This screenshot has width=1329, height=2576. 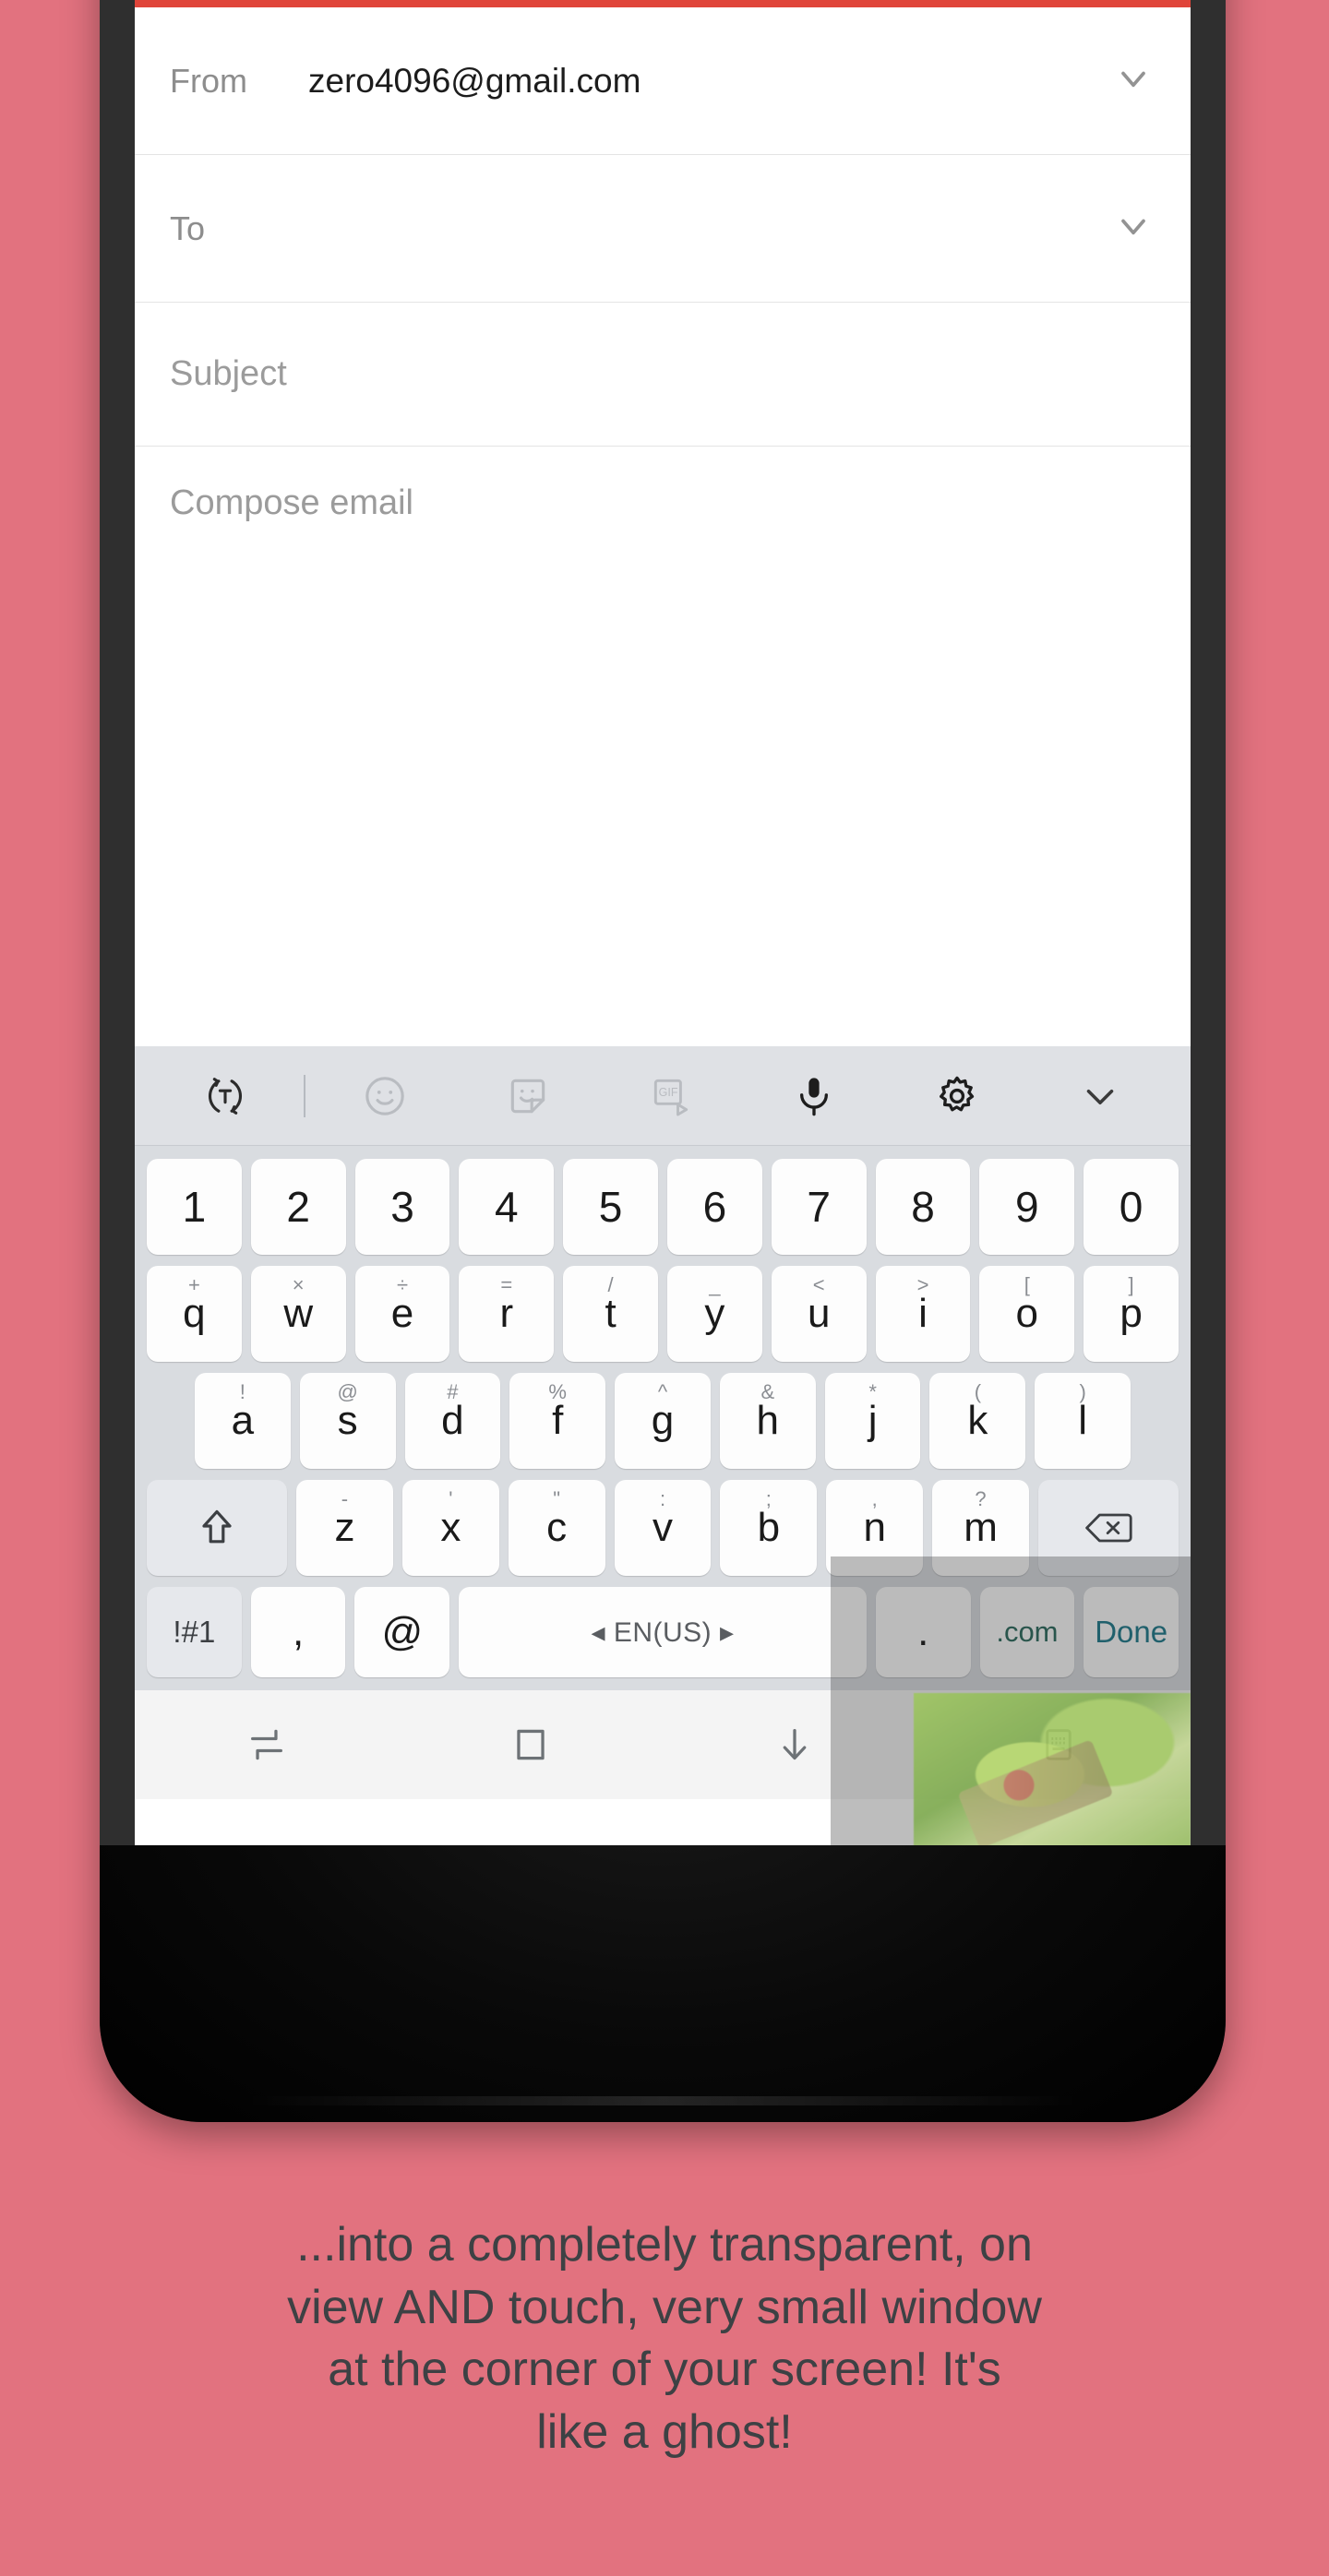 I want to click on key-p: ] p, so click(x=1132, y=1314).